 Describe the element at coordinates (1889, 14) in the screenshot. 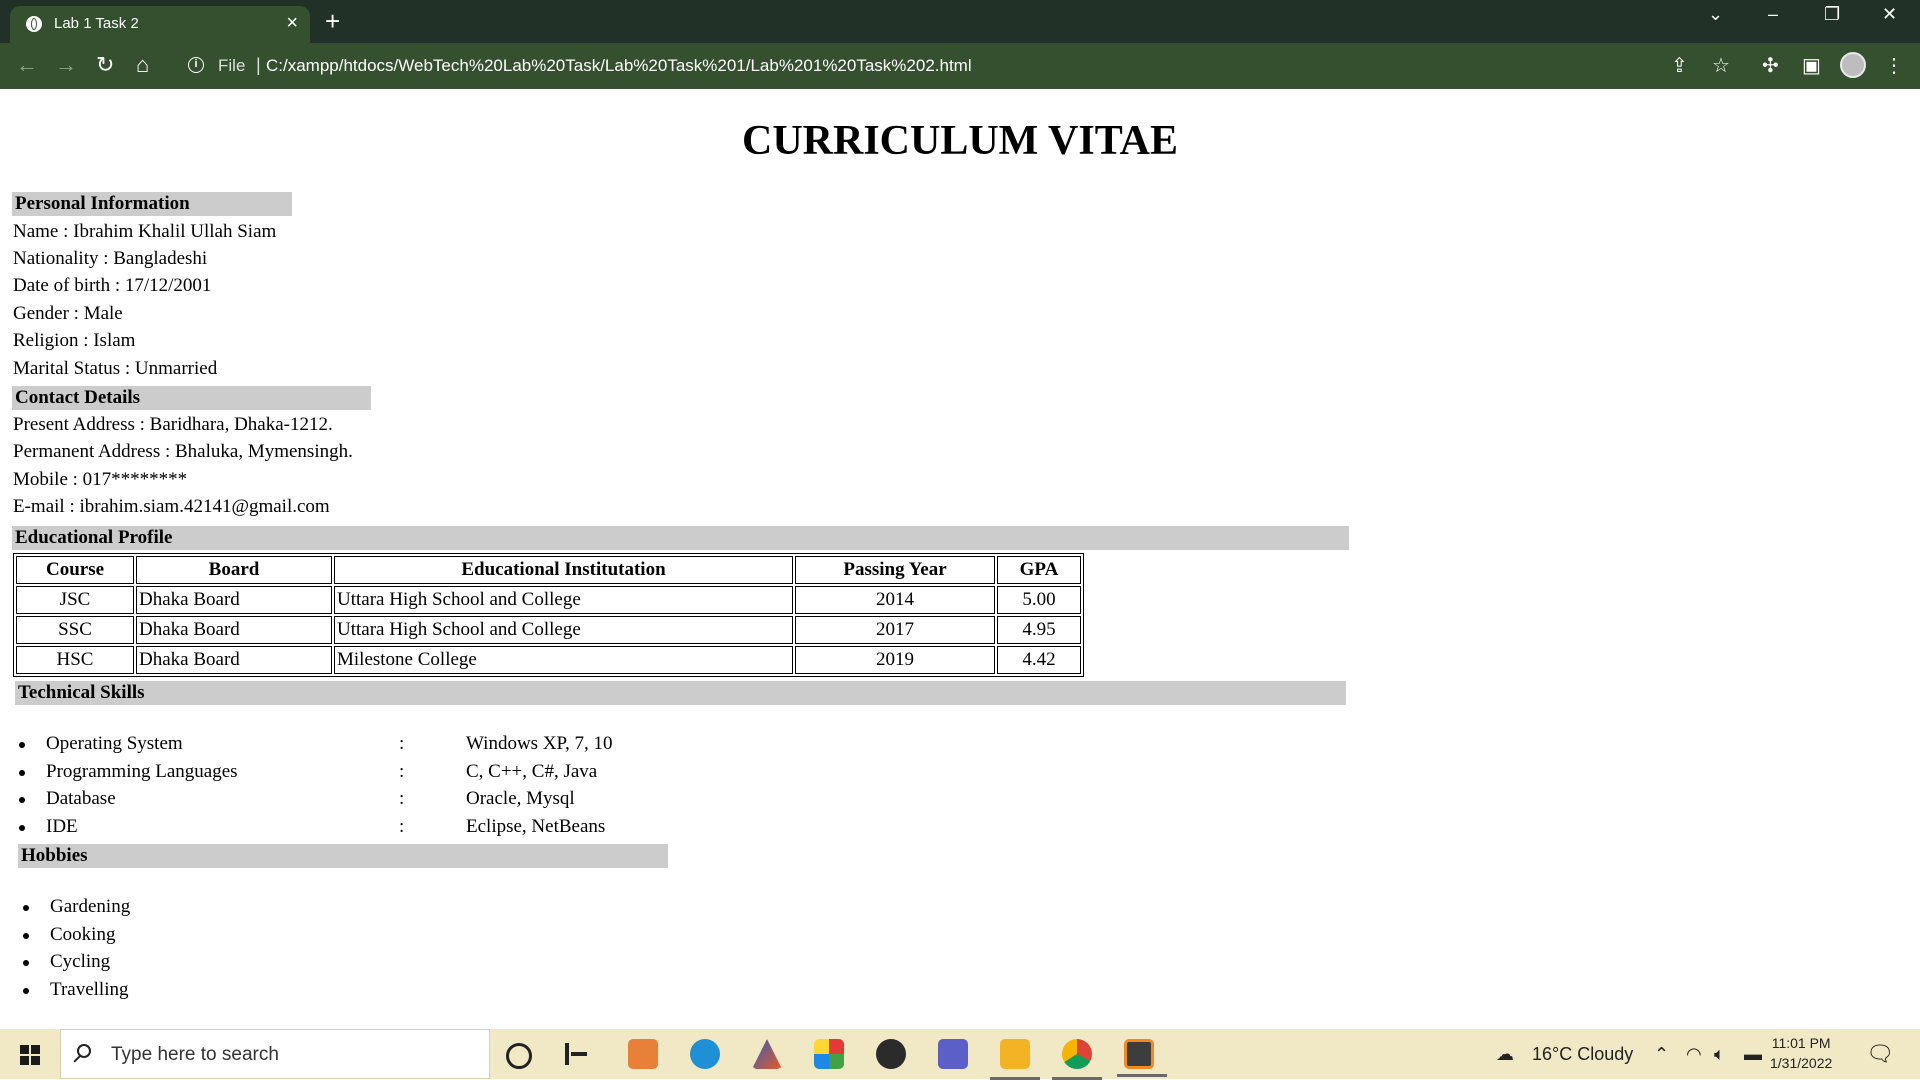

I see `close-window-button: ✕` at that location.